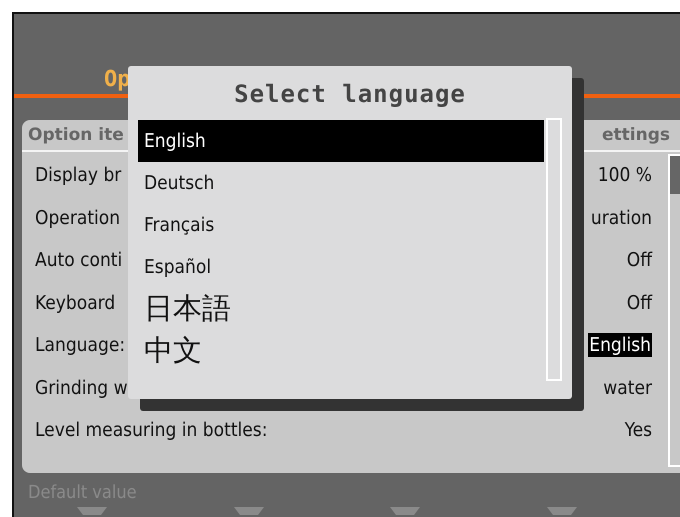 This screenshot has height=517, width=680. I want to click on language-option: 日本語, so click(341, 309).